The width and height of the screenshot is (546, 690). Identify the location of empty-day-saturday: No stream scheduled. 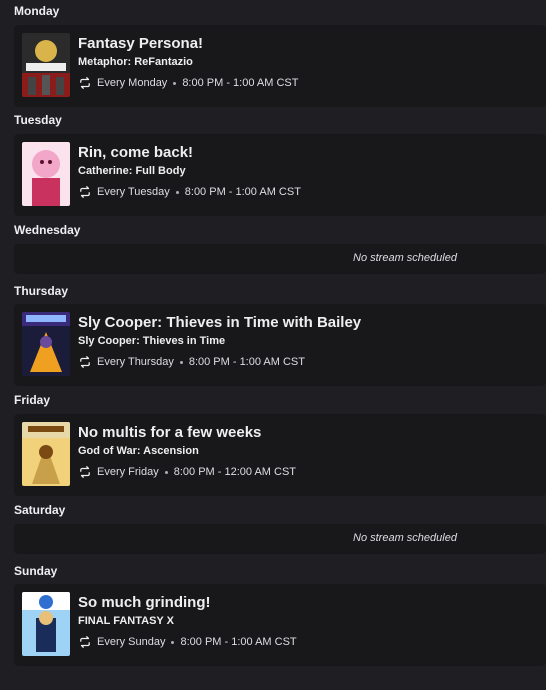
(280, 539).